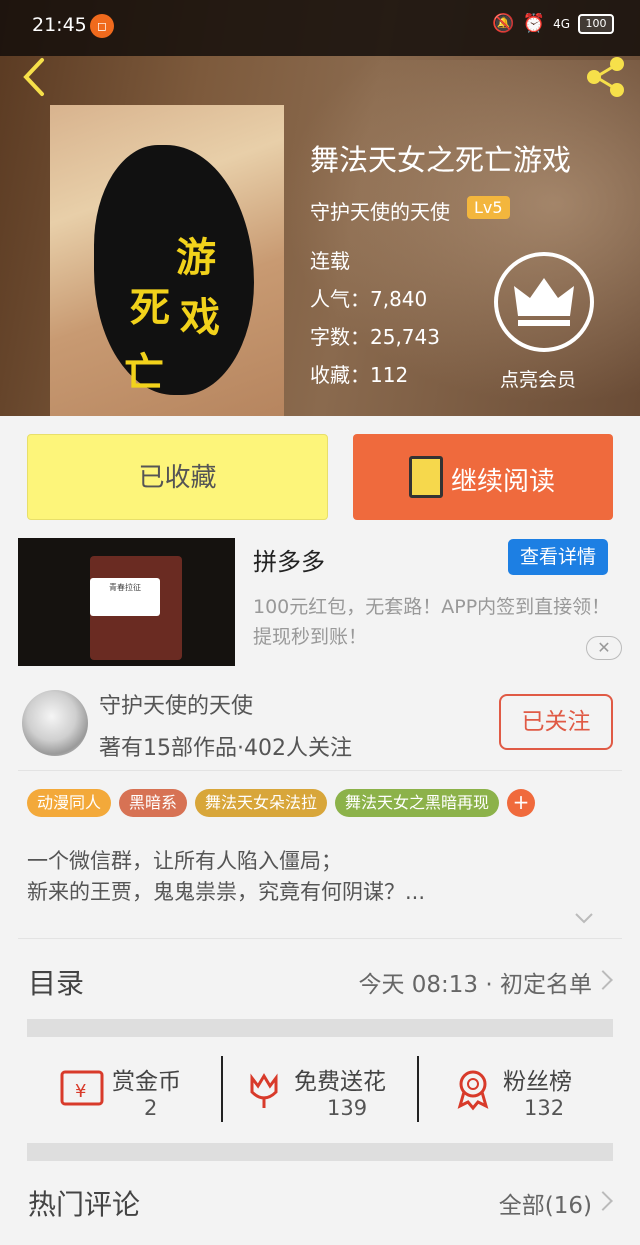 This screenshot has width=640, height=1245. Describe the element at coordinates (537, 1082) in the screenshot. I see `fans-label: 粉丝榜` at that location.